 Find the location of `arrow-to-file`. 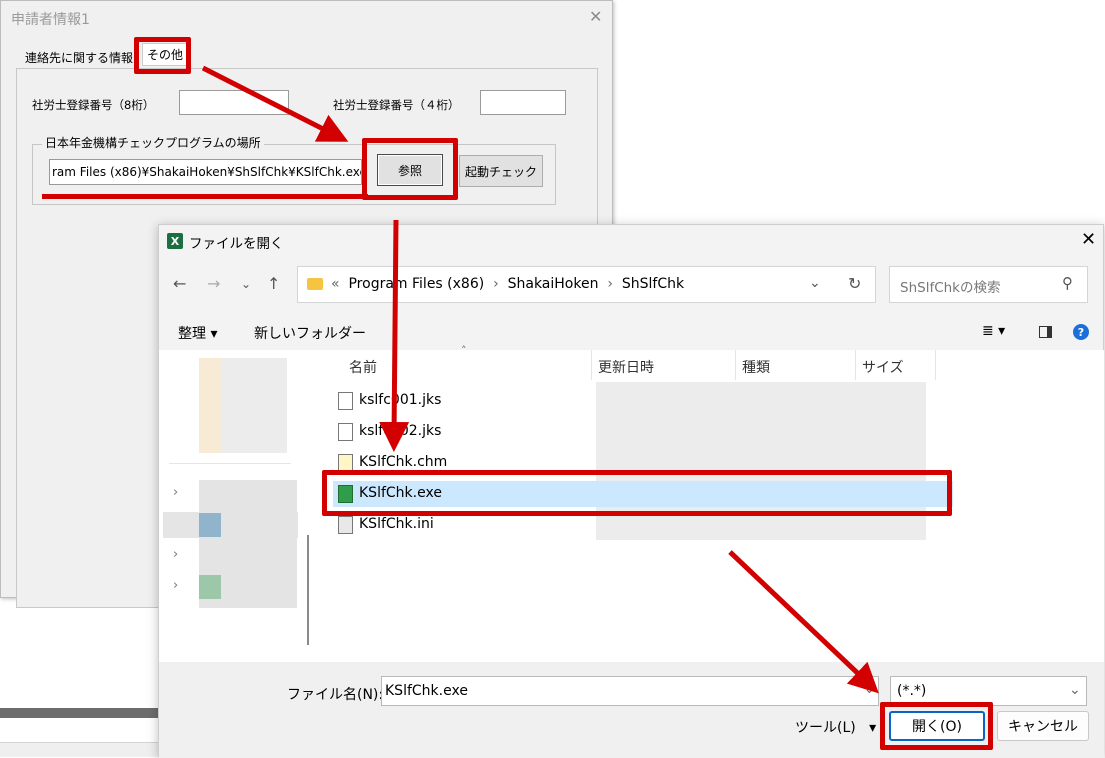

arrow-to-file is located at coordinates (394, 335).